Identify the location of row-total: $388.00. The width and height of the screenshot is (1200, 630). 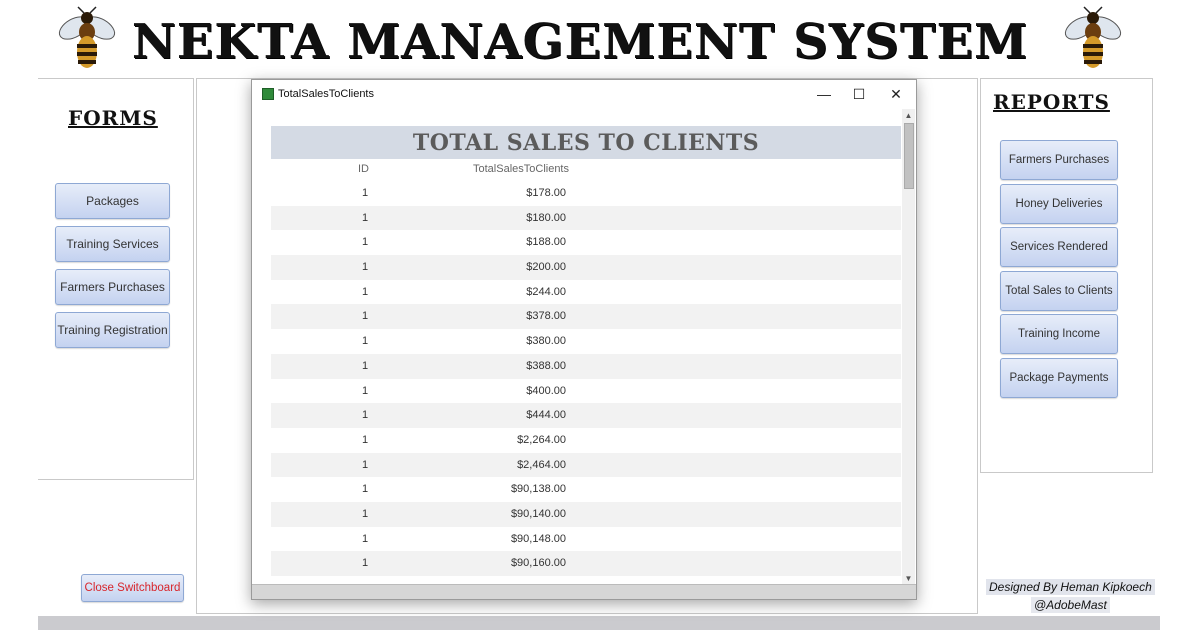
(546, 365).